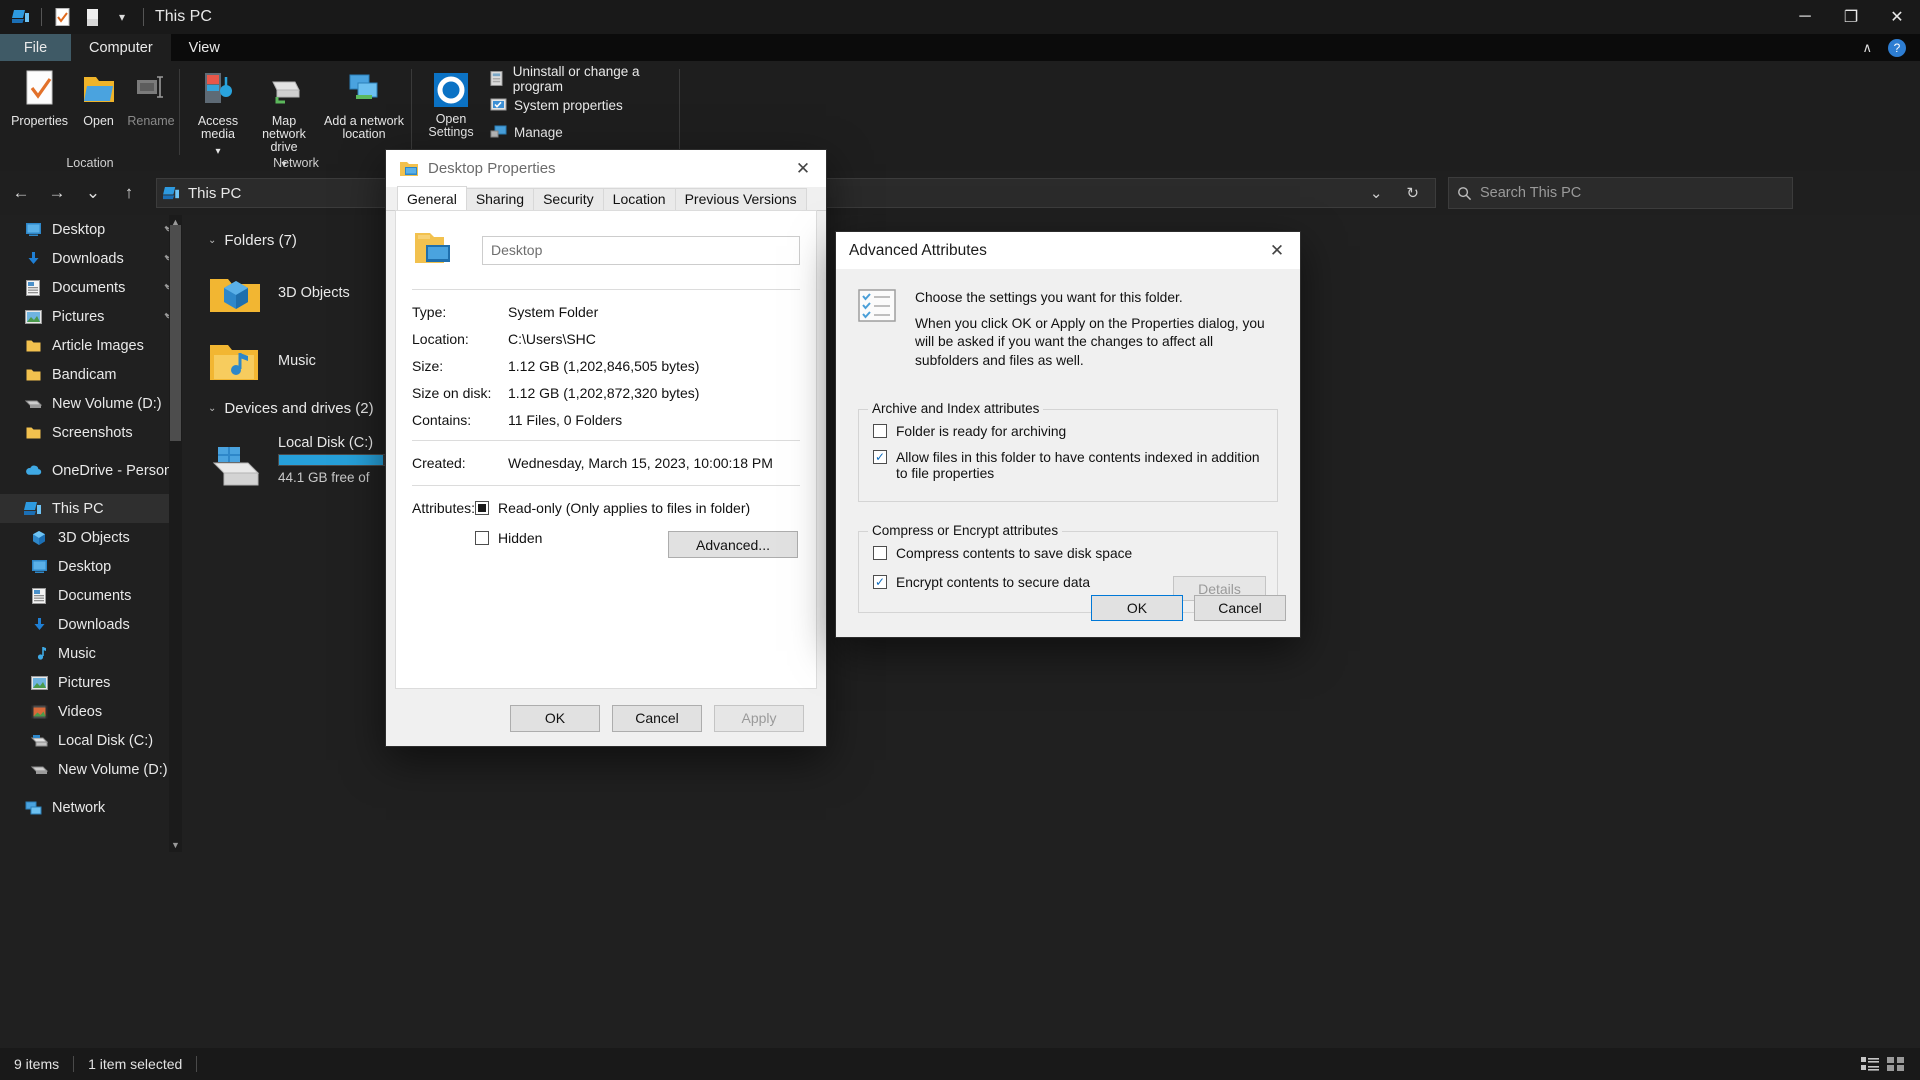  I want to click on tab-view: View, so click(204, 47).